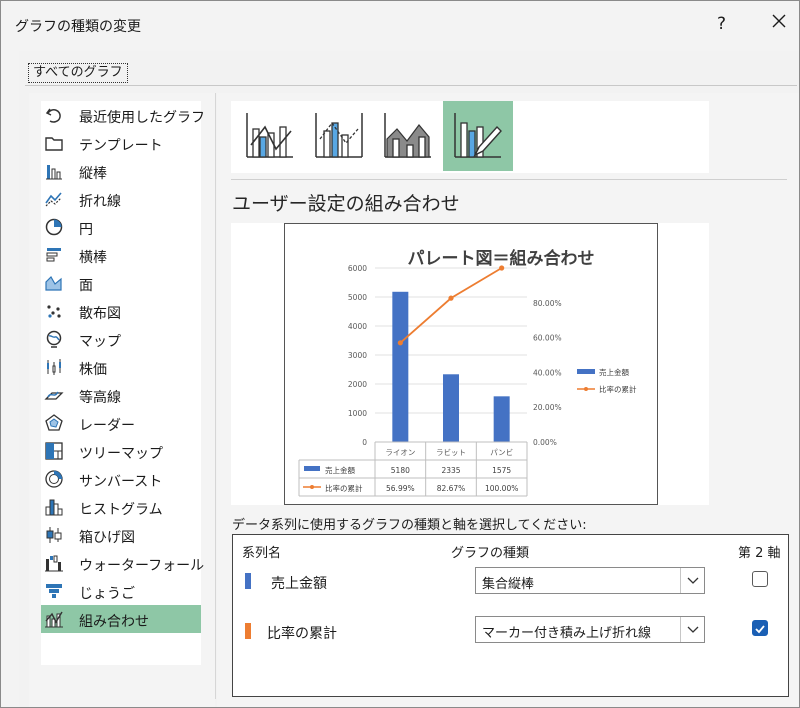 The height and width of the screenshot is (708, 800). Describe the element at coordinates (547, 303) in the screenshot. I see `secondary-tick-label: 80.00%` at that location.